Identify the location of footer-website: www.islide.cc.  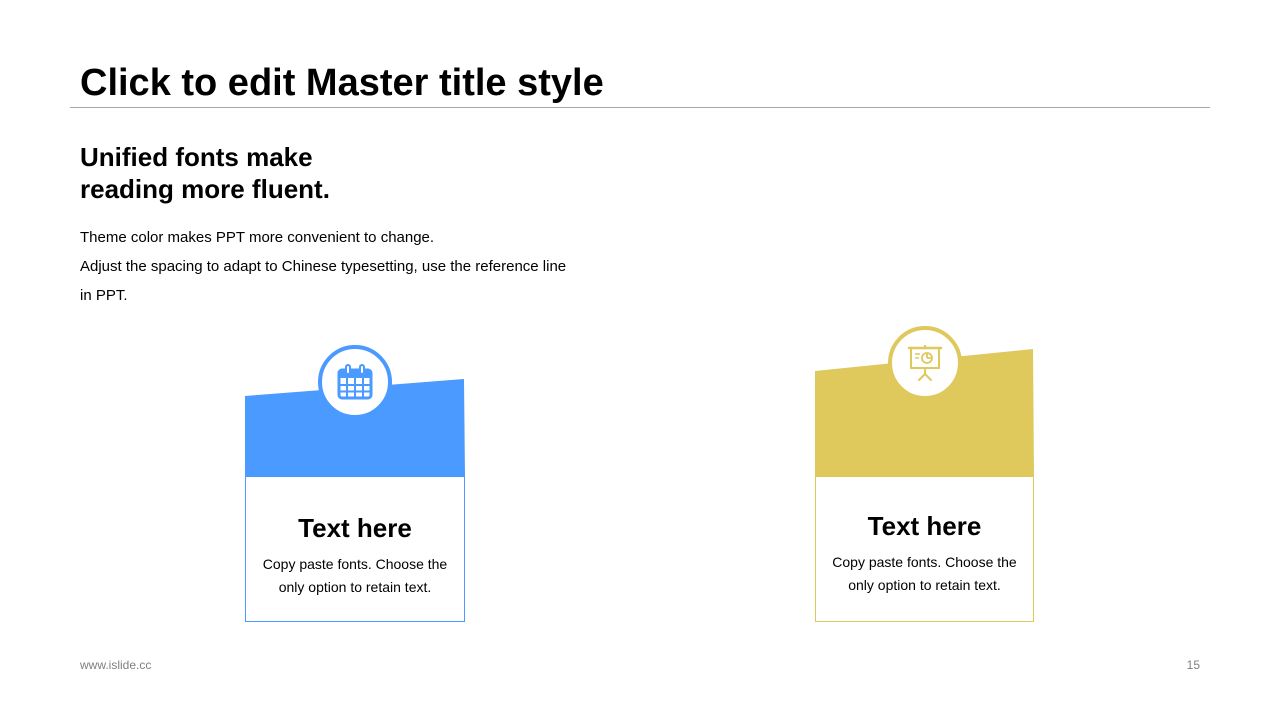
(116, 665).